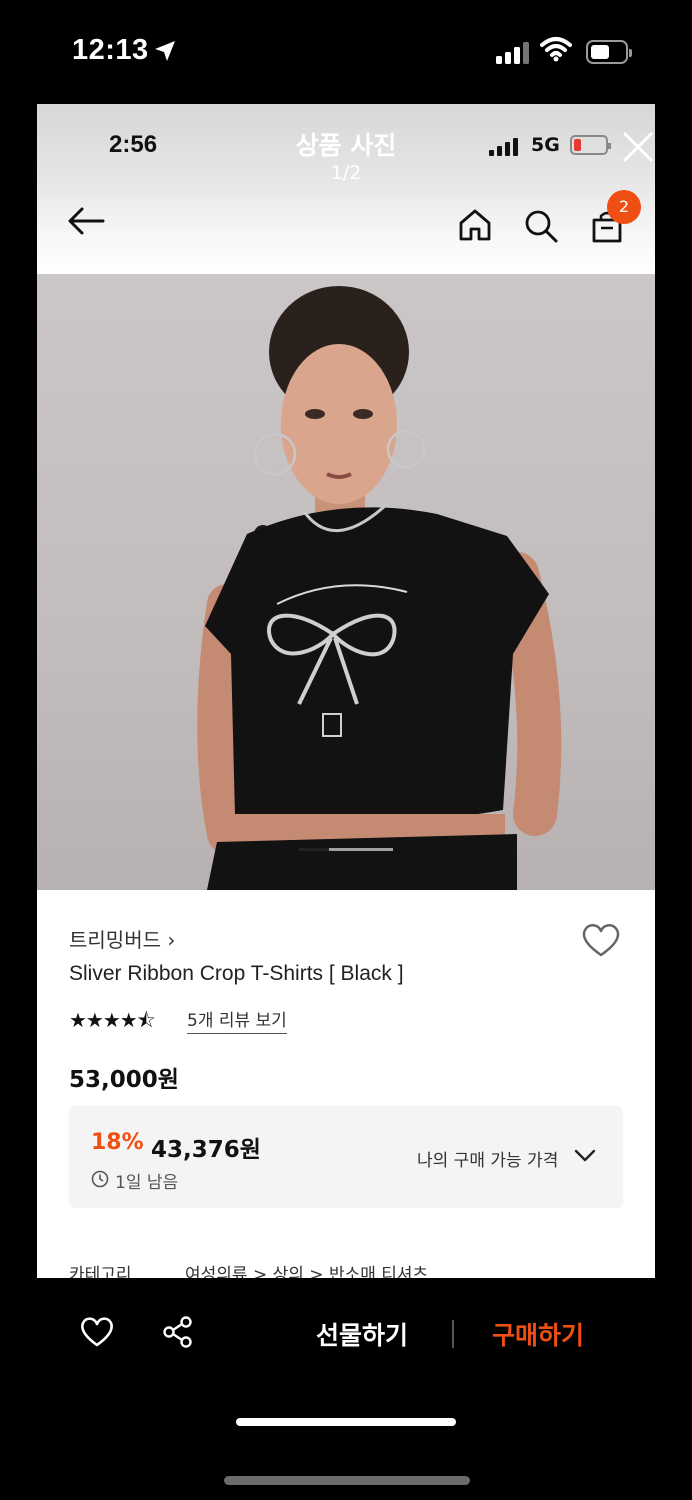 This screenshot has width=692, height=1500. I want to click on gift-button: 선물하기, so click(362, 1334).